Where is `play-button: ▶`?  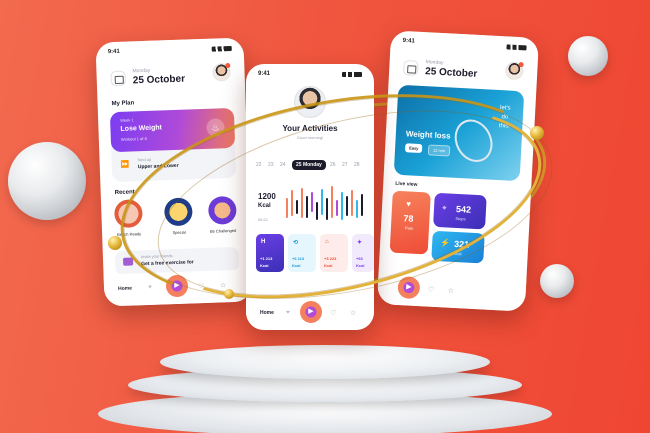 play-button: ▶ is located at coordinates (311, 312).